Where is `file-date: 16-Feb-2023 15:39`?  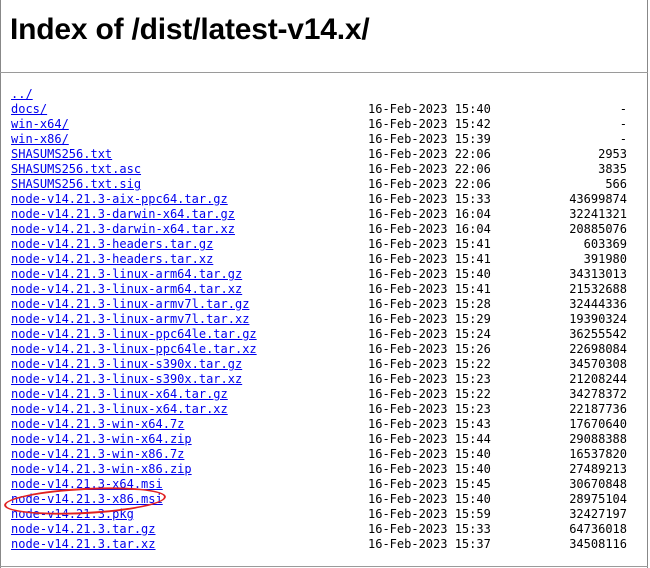
file-date: 16-Feb-2023 15:39 is located at coordinates (429, 139).